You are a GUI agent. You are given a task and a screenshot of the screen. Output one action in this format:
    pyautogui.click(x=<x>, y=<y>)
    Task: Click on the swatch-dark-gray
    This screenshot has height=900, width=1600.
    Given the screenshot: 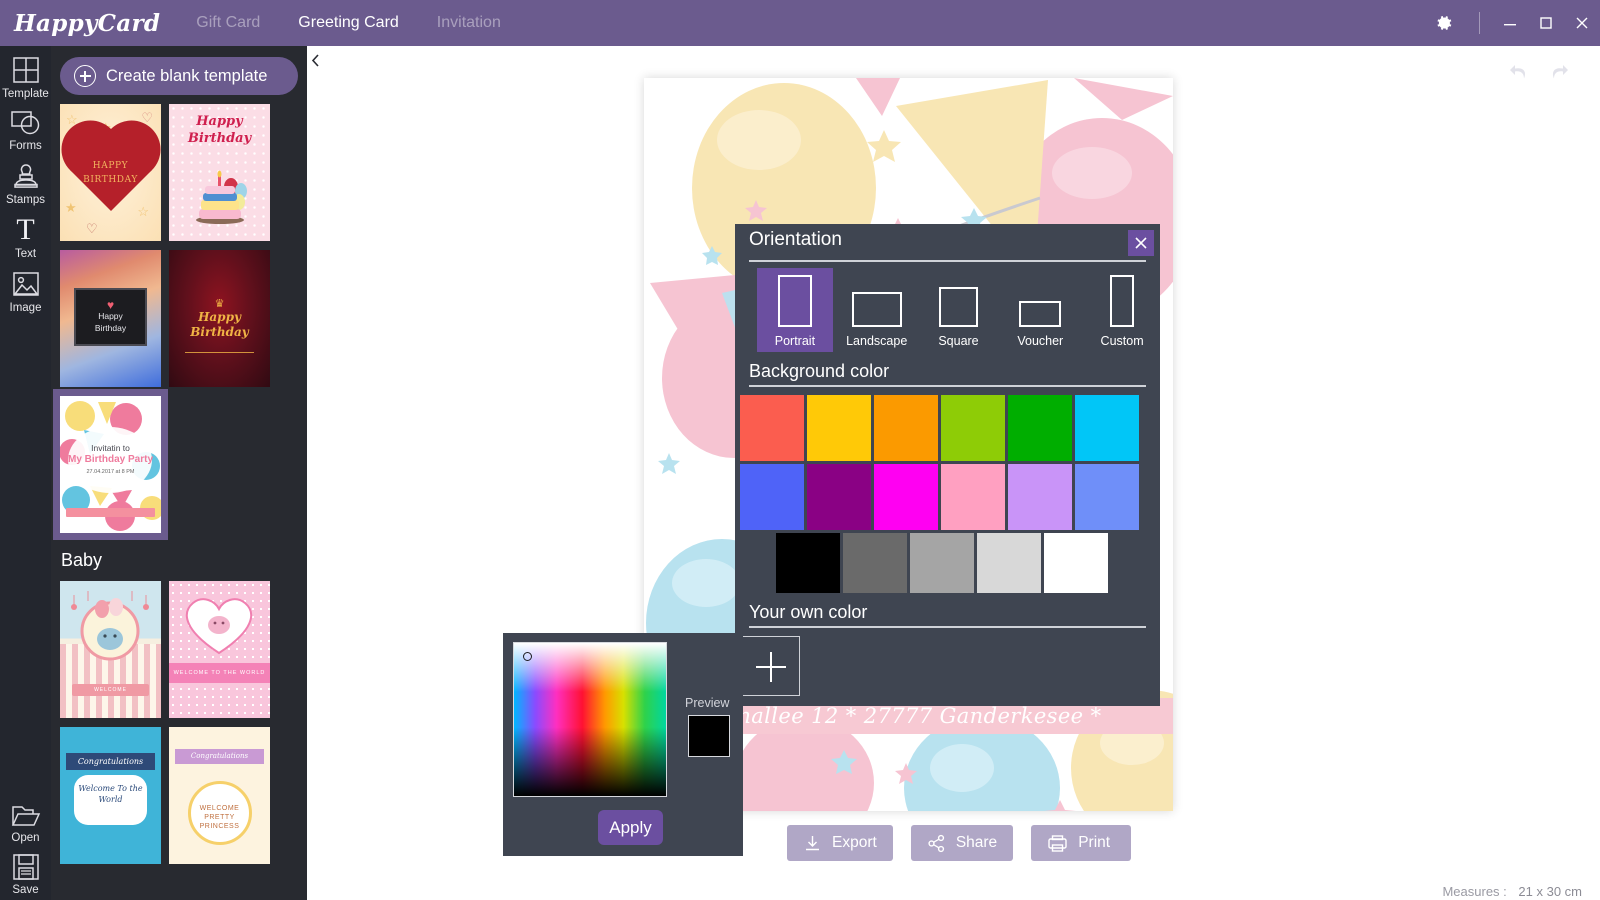 What is the action you would take?
    pyautogui.click(x=875, y=563)
    